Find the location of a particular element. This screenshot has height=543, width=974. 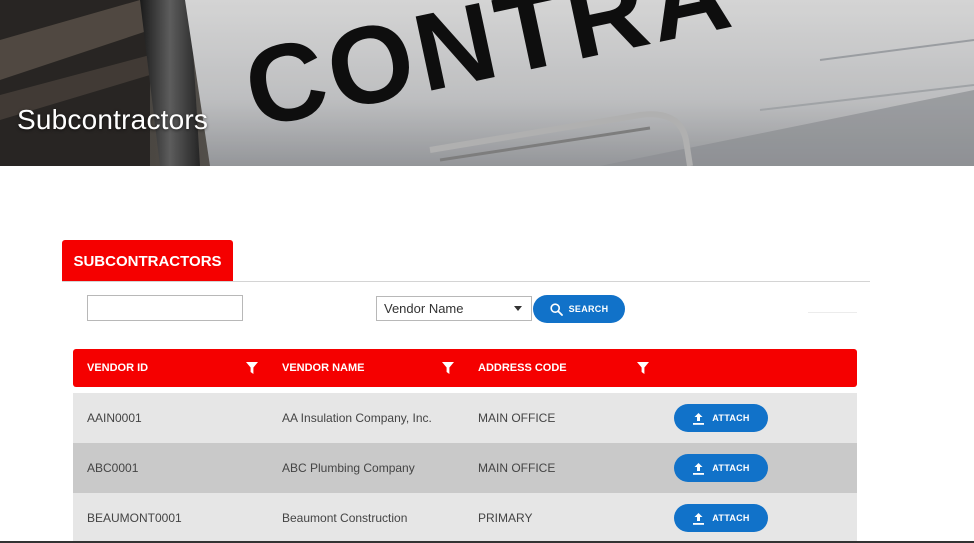

search-button-label: SEARCH is located at coordinates (588, 309).